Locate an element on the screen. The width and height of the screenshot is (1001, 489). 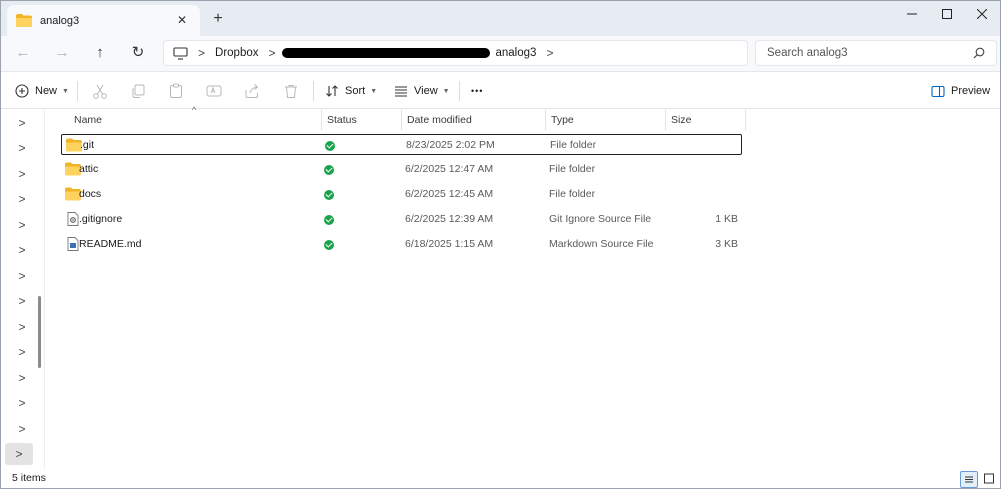
minimize-button is located at coordinates (912, 14).